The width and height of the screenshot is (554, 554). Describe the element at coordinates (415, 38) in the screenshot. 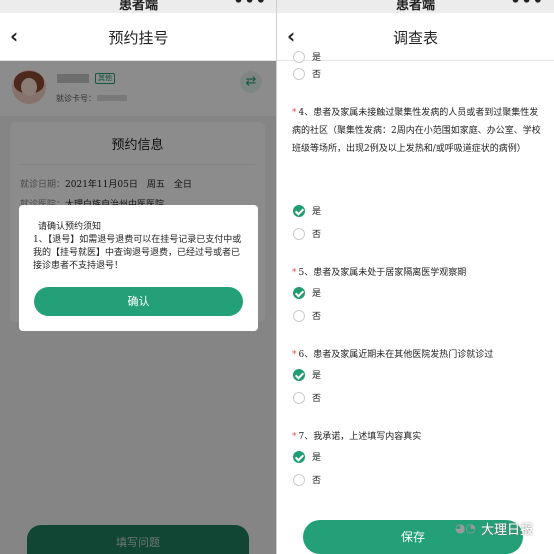

I see `page-title: 调查表` at that location.